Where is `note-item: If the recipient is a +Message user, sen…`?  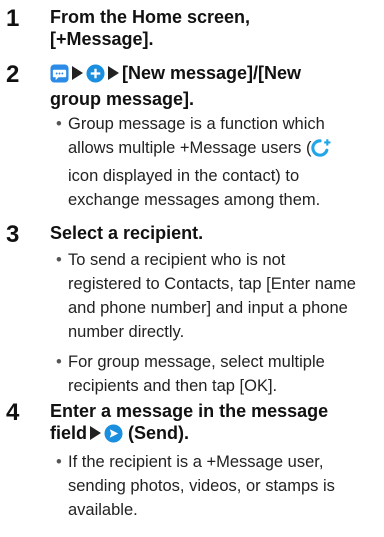 note-item: If the recipient is a +Message user, sen… is located at coordinates (216, 486).